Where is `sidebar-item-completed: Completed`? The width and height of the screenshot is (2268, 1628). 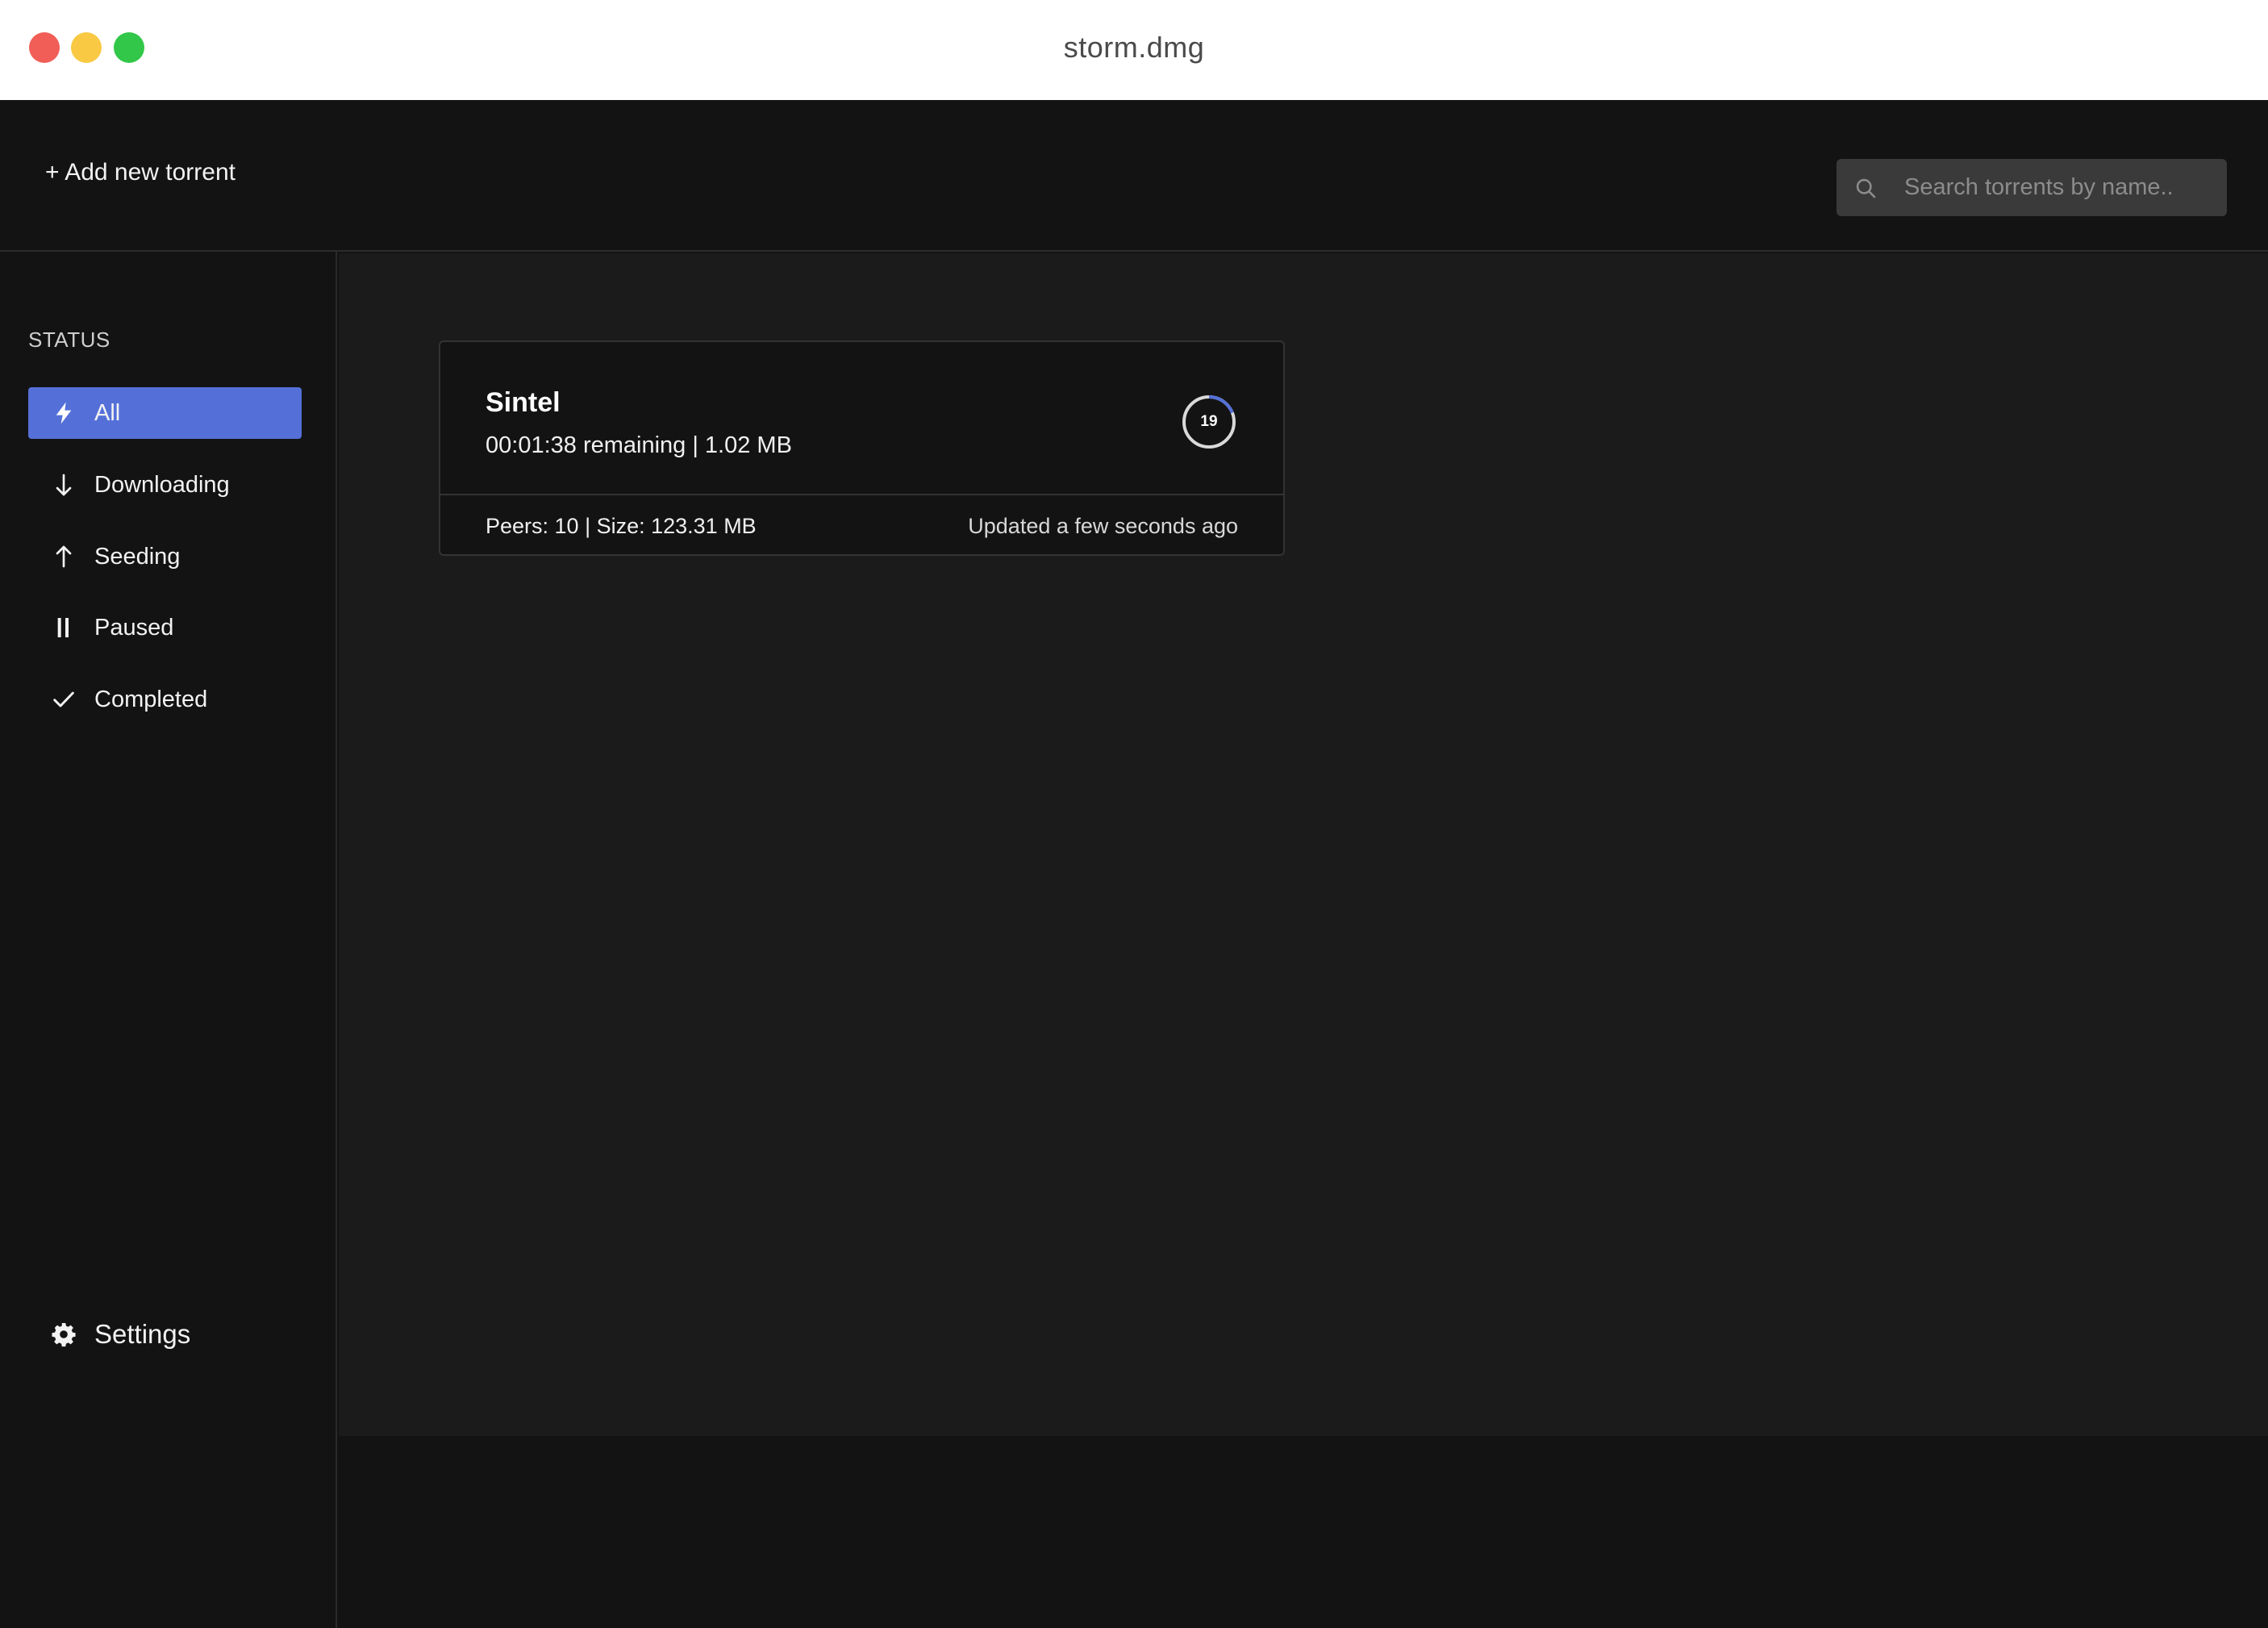
sidebar-item-completed: Completed is located at coordinates (165, 699).